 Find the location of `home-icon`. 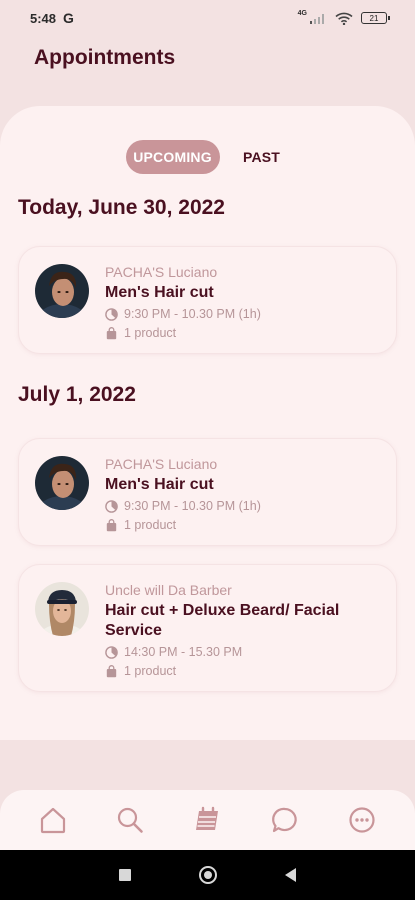

home-icon is located at coordinates (52, 820).